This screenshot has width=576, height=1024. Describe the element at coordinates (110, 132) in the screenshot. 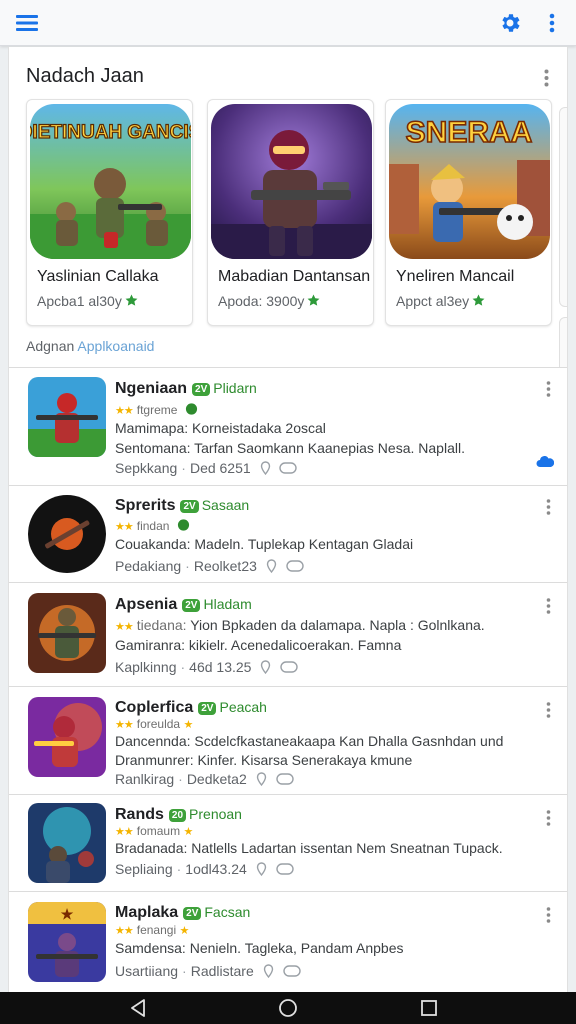

I see `artwork-title: DIETINUAH GANCIS` at that location.